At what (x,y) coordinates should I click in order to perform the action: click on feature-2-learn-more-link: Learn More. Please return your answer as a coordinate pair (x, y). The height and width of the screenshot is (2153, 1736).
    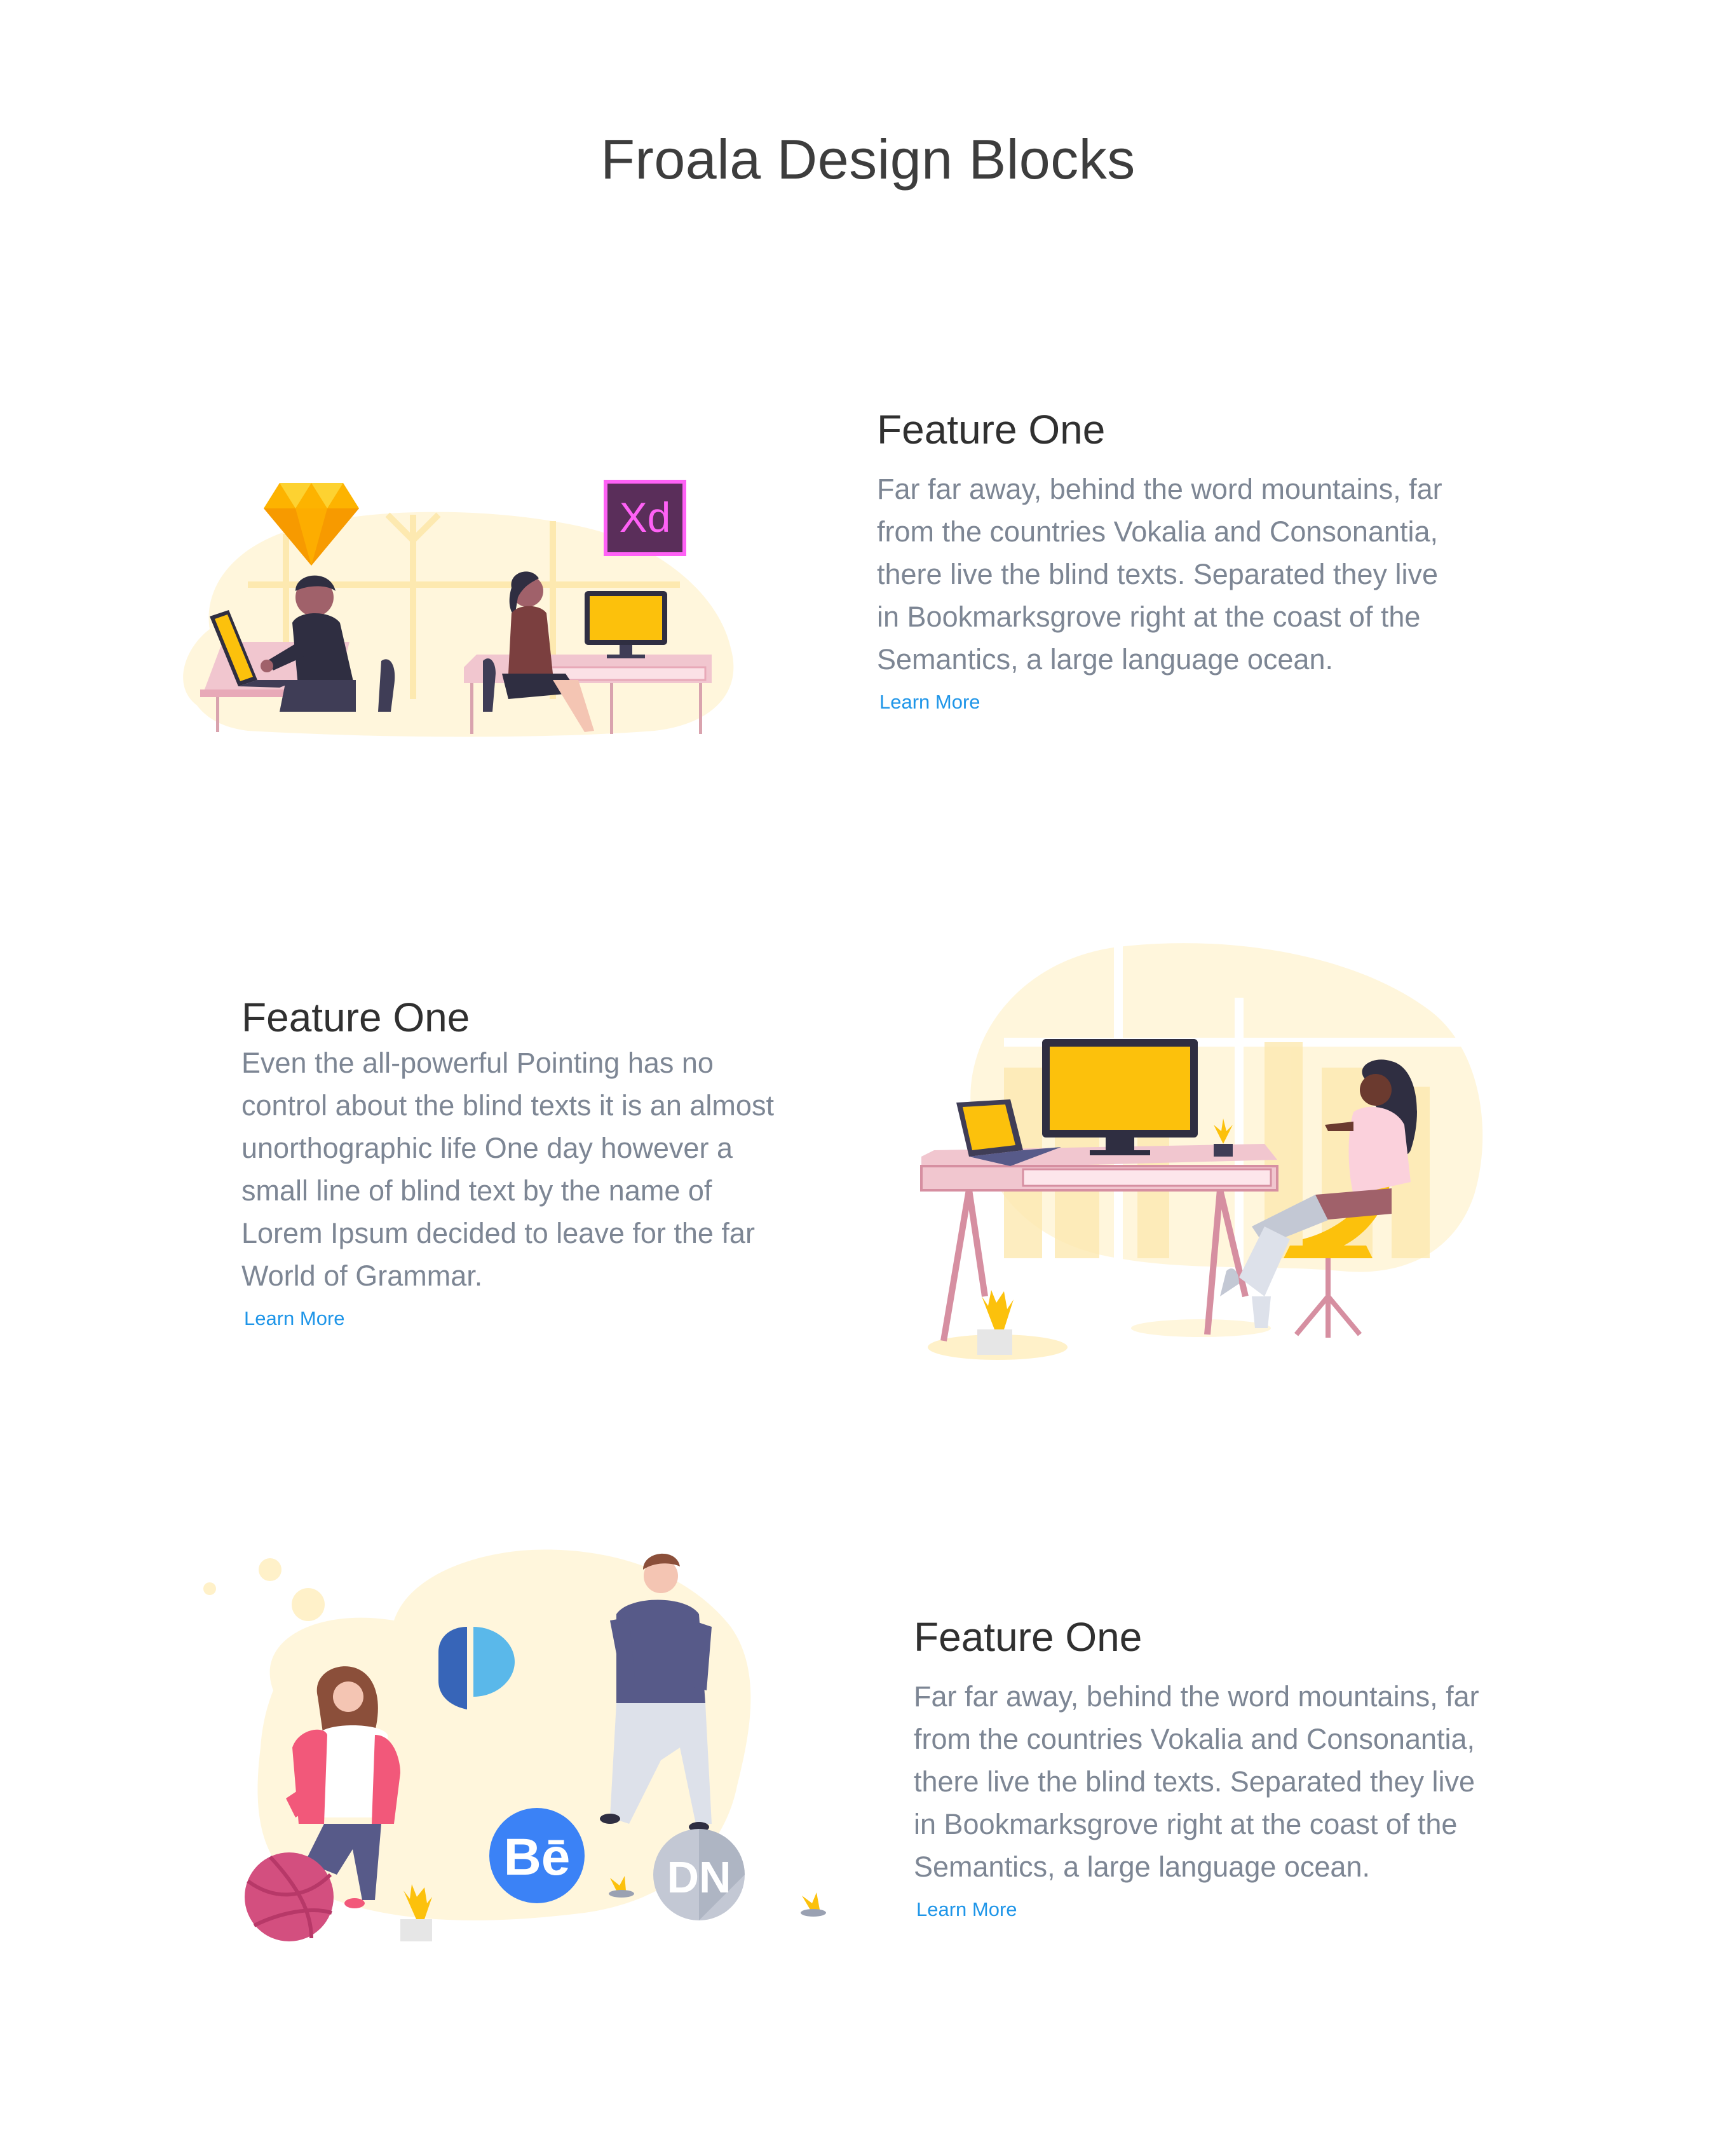
    Looking at the image, I should click on (294, 1318).